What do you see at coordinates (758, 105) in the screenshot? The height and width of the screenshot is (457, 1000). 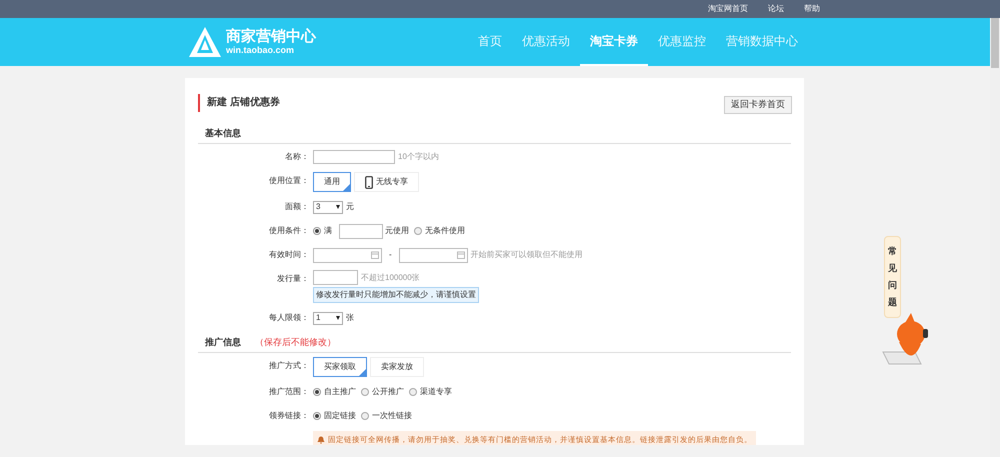 I see `back-button: 返回卡券首页` at bounding box center [758, 105].